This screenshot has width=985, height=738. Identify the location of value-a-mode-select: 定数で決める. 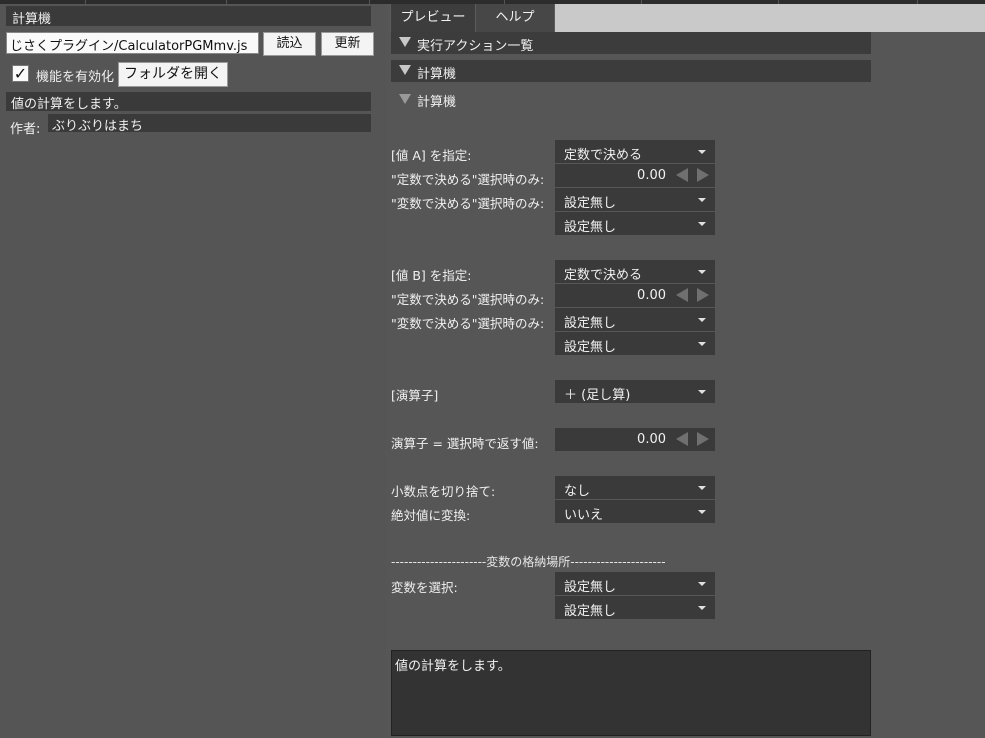
(635, 151).